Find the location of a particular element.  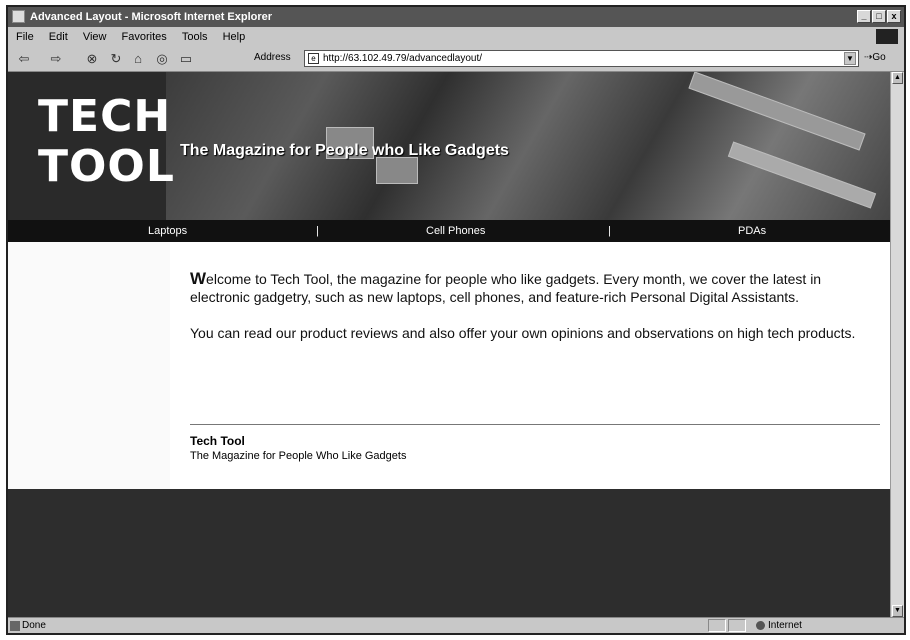

page-status-icon is located at coordinates (15, 626).